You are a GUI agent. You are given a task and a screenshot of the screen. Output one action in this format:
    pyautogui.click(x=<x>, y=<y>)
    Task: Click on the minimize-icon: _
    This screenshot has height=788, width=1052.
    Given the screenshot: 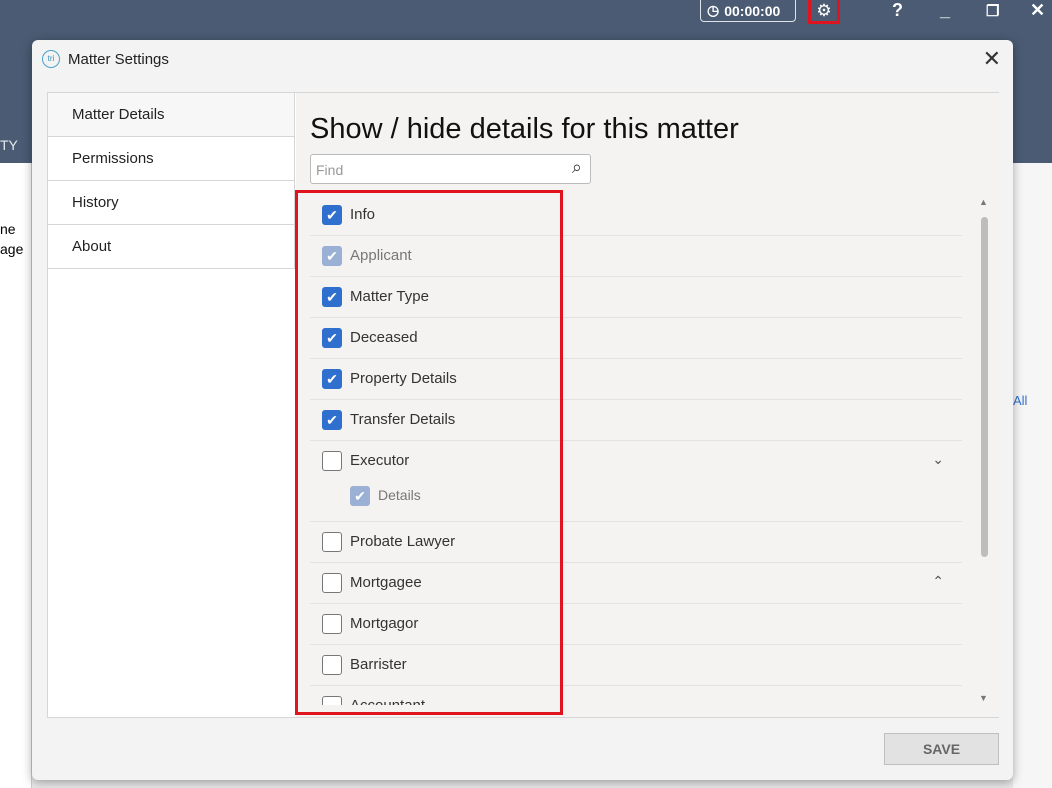 What is the action you would take?
    pyautogui.click(x=945, y=10)
    